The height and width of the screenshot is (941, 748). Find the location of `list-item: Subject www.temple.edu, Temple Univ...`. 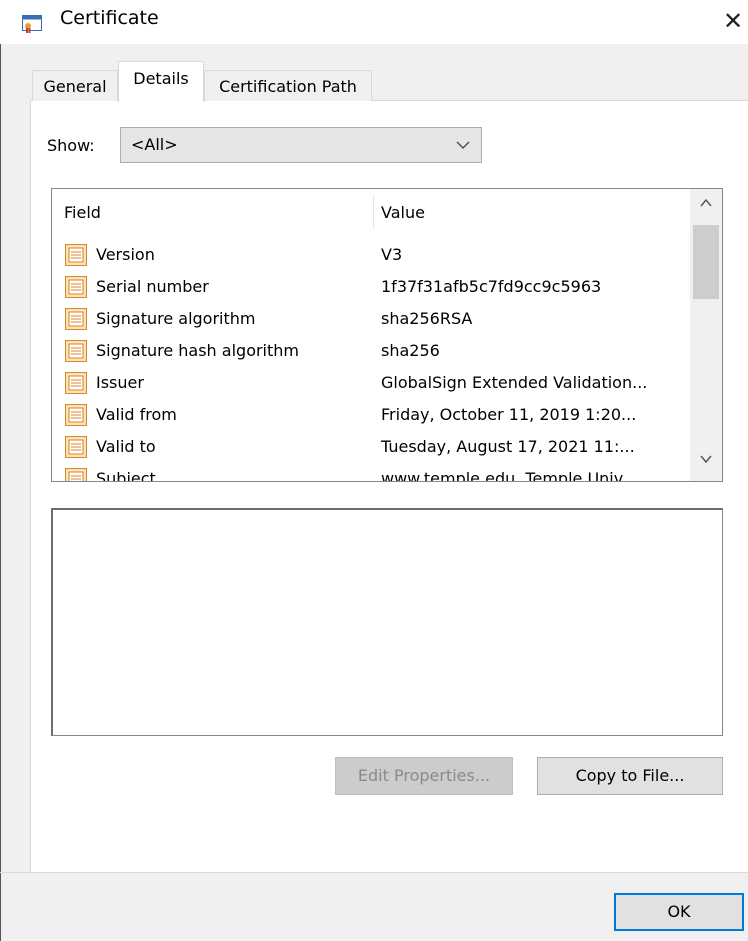

list-item: Subject www.temple.edu, Temple Univ... is located at coordinates (371, 473).